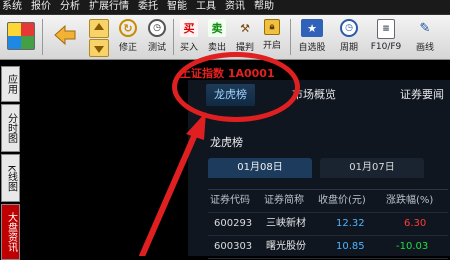 Image resolution: width=450 pixels, height=260 pixels. Describe the element at coordinates (415, 223) in the screenshot. I see `row-change: 6.30` at that location.